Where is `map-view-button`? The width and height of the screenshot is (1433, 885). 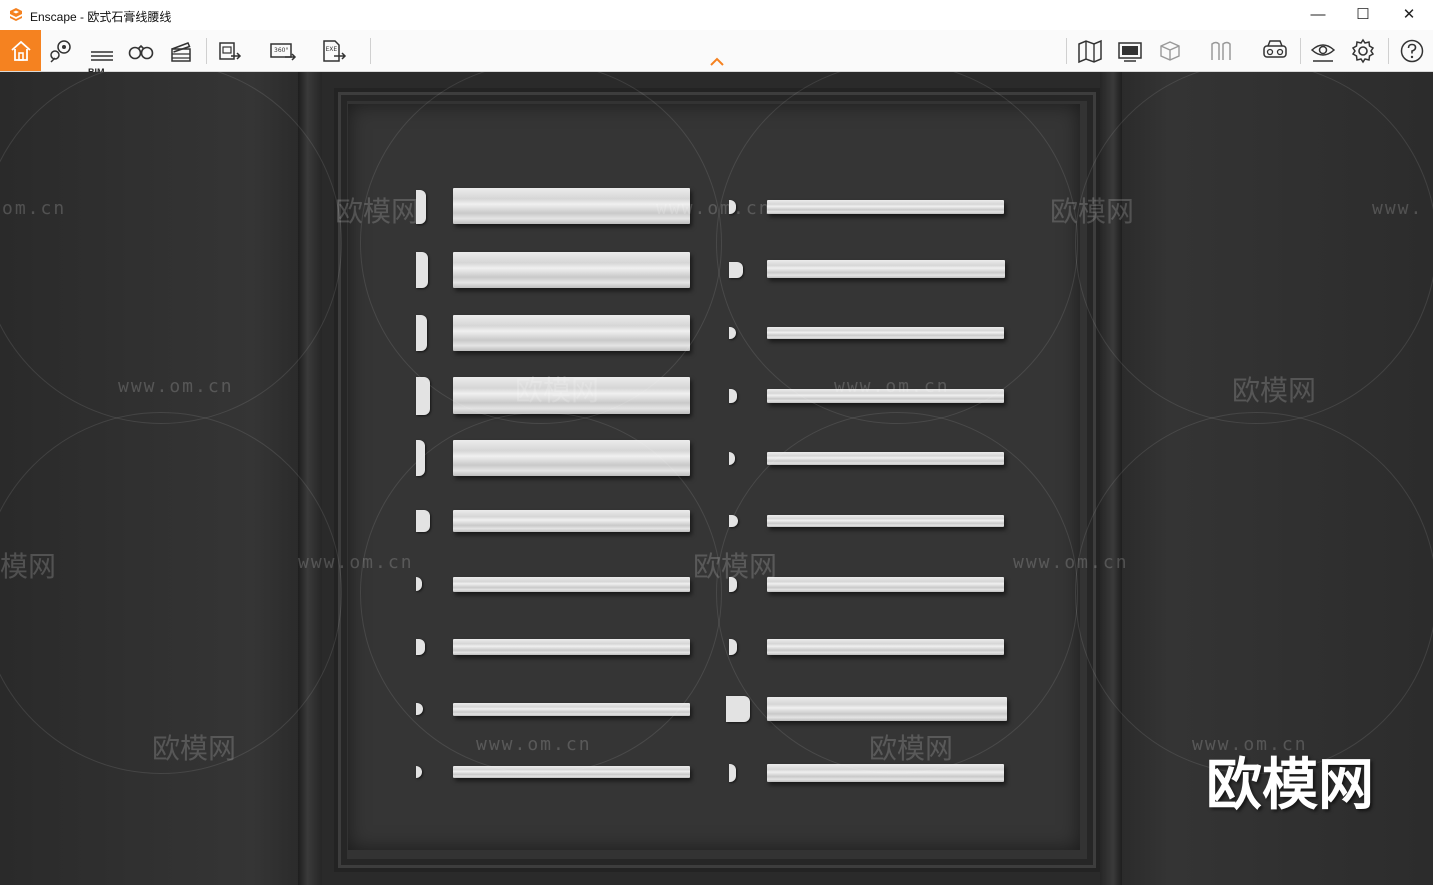
map-view-button is located at coordinates (1090, 50).